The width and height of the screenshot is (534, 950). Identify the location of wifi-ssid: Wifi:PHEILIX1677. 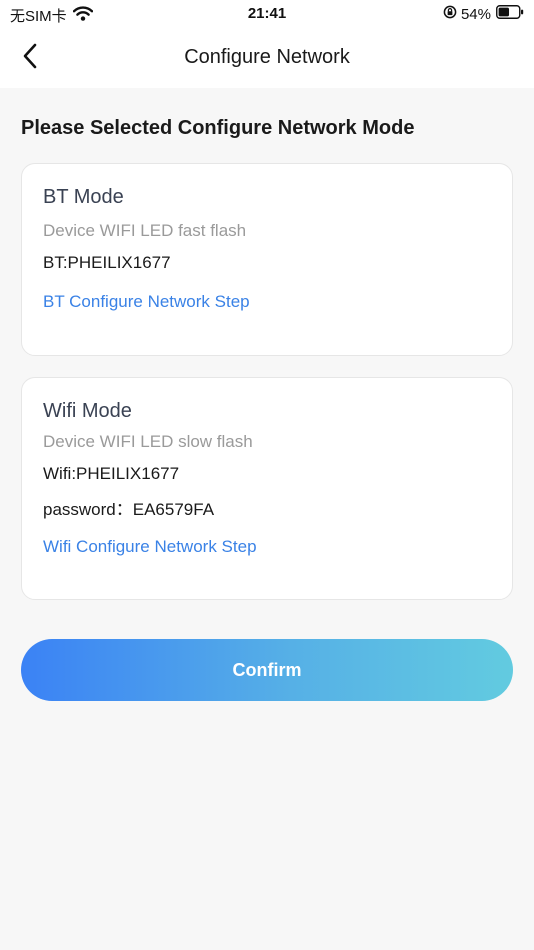
(111, 473).